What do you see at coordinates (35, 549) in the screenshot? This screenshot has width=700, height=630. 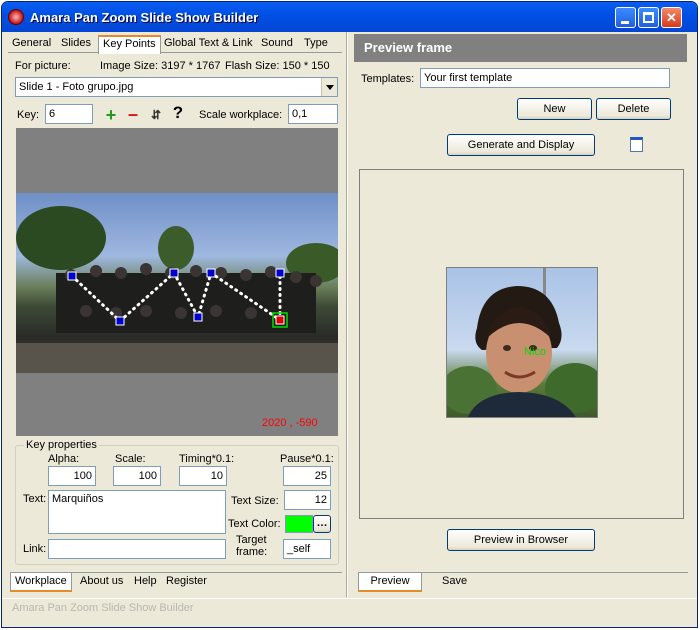 I see `link-label: Link:` at bounding box center [35, 549].